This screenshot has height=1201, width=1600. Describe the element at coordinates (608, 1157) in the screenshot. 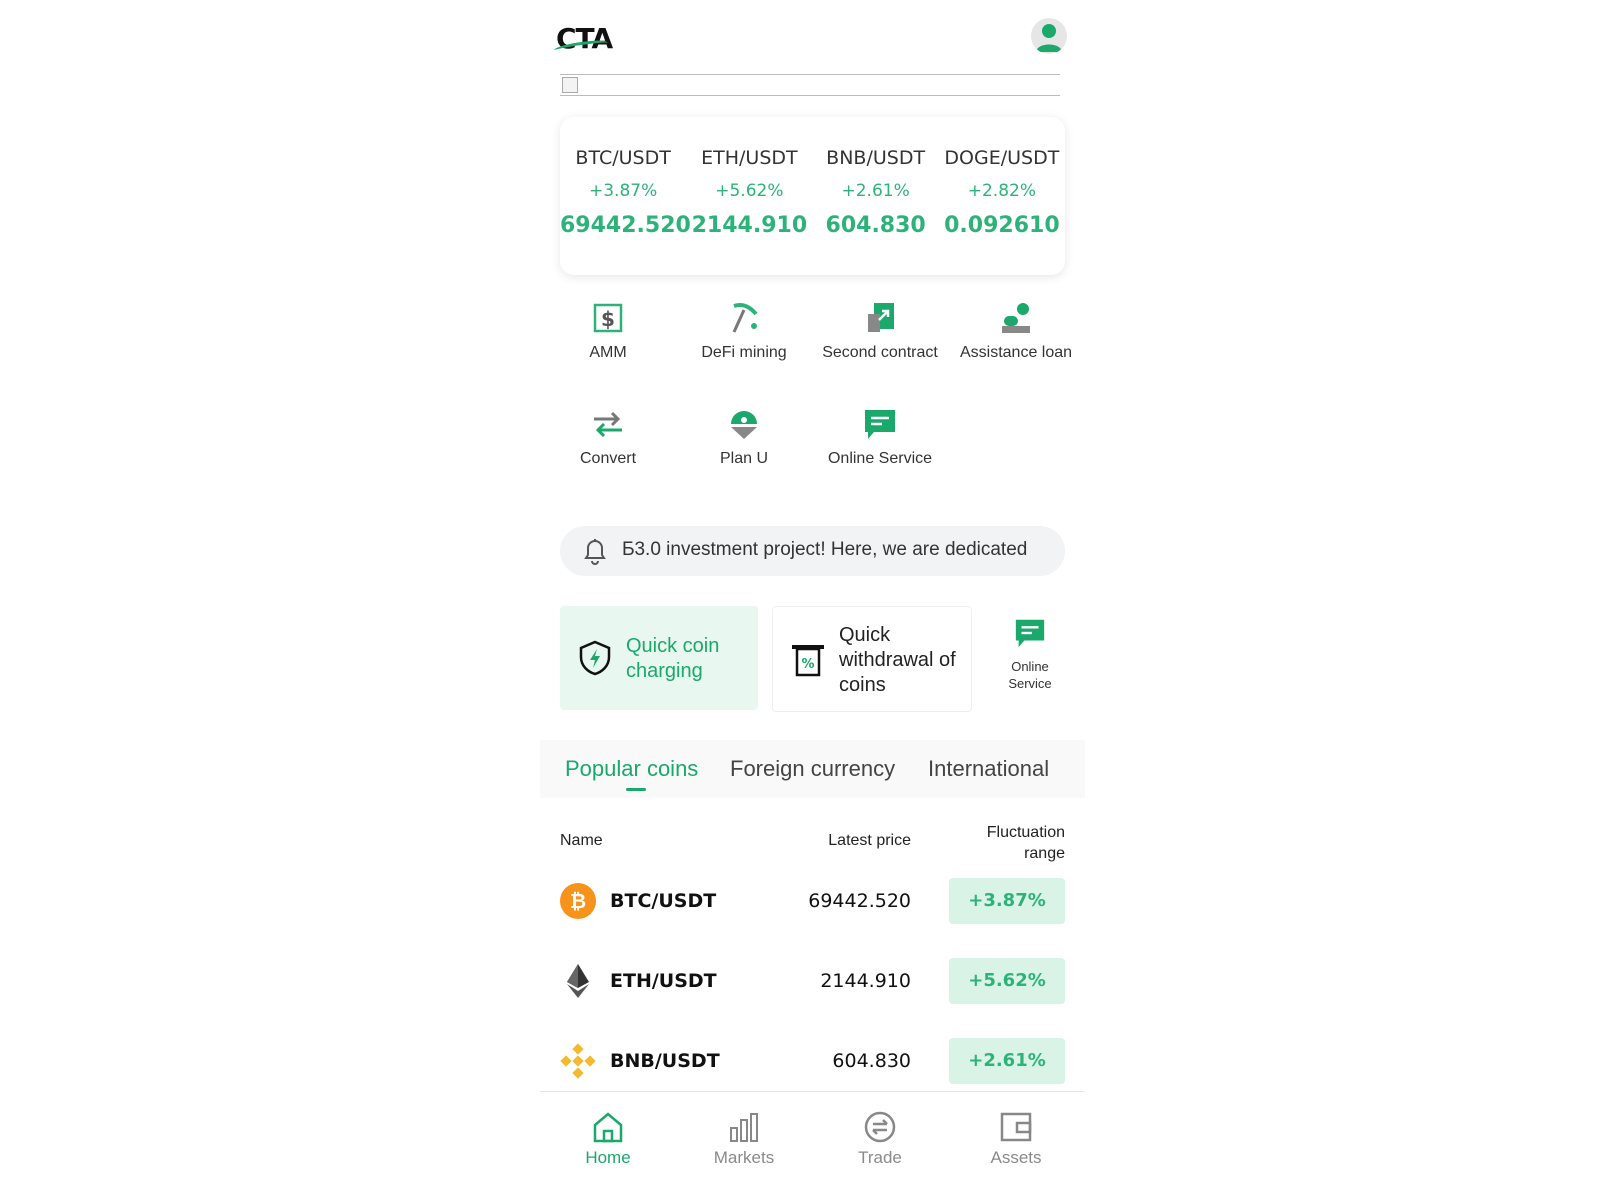

I see `nav-label: Home` at that location.